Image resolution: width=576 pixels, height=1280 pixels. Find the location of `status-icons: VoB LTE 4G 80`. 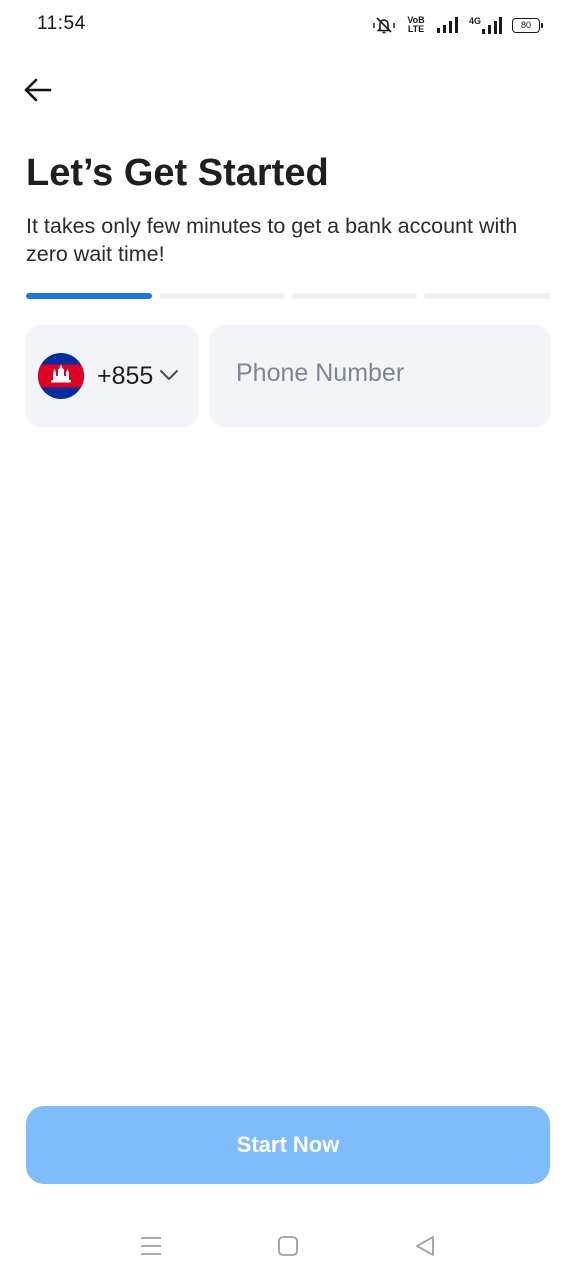

status-icons: VoB LTE 4G 80 is located at coordinates (457, 25).